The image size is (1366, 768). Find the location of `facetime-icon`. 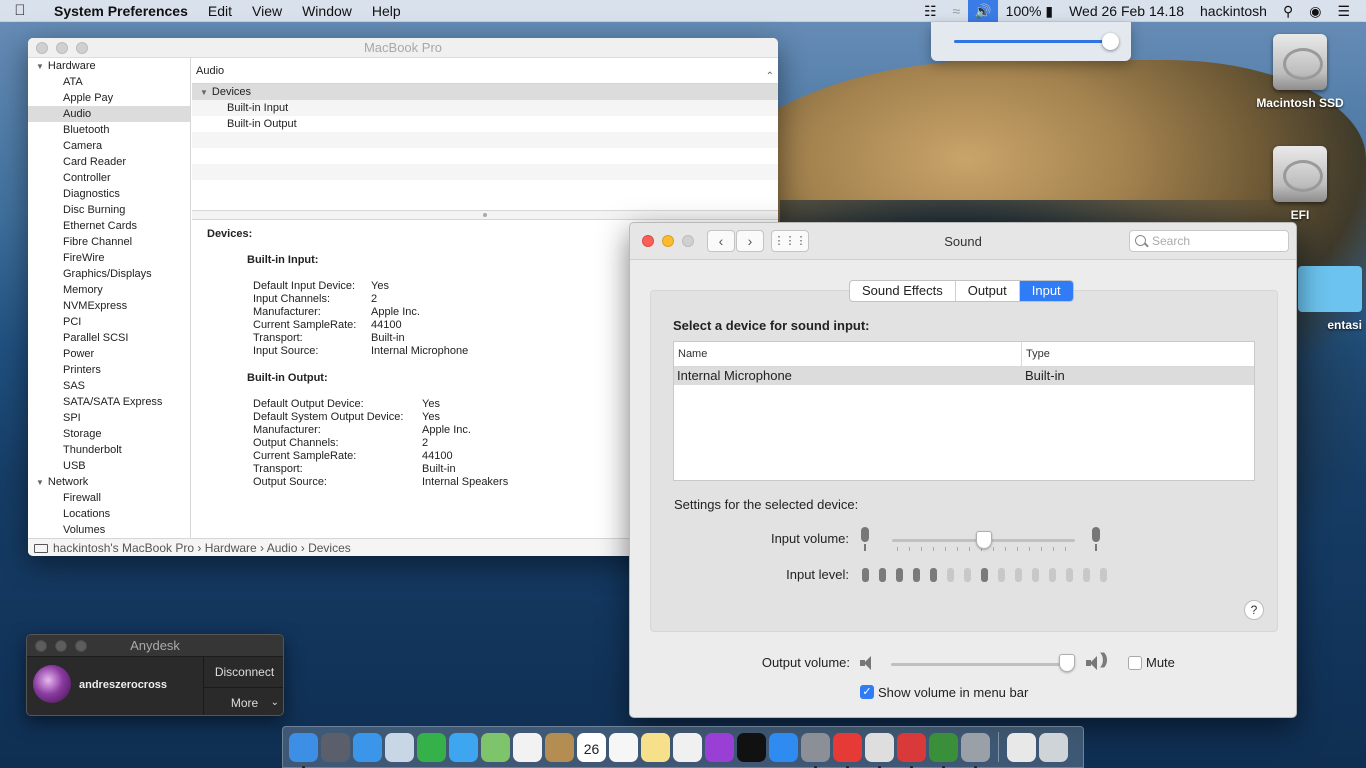

facetime-icon is located at coordinates (431, 747).